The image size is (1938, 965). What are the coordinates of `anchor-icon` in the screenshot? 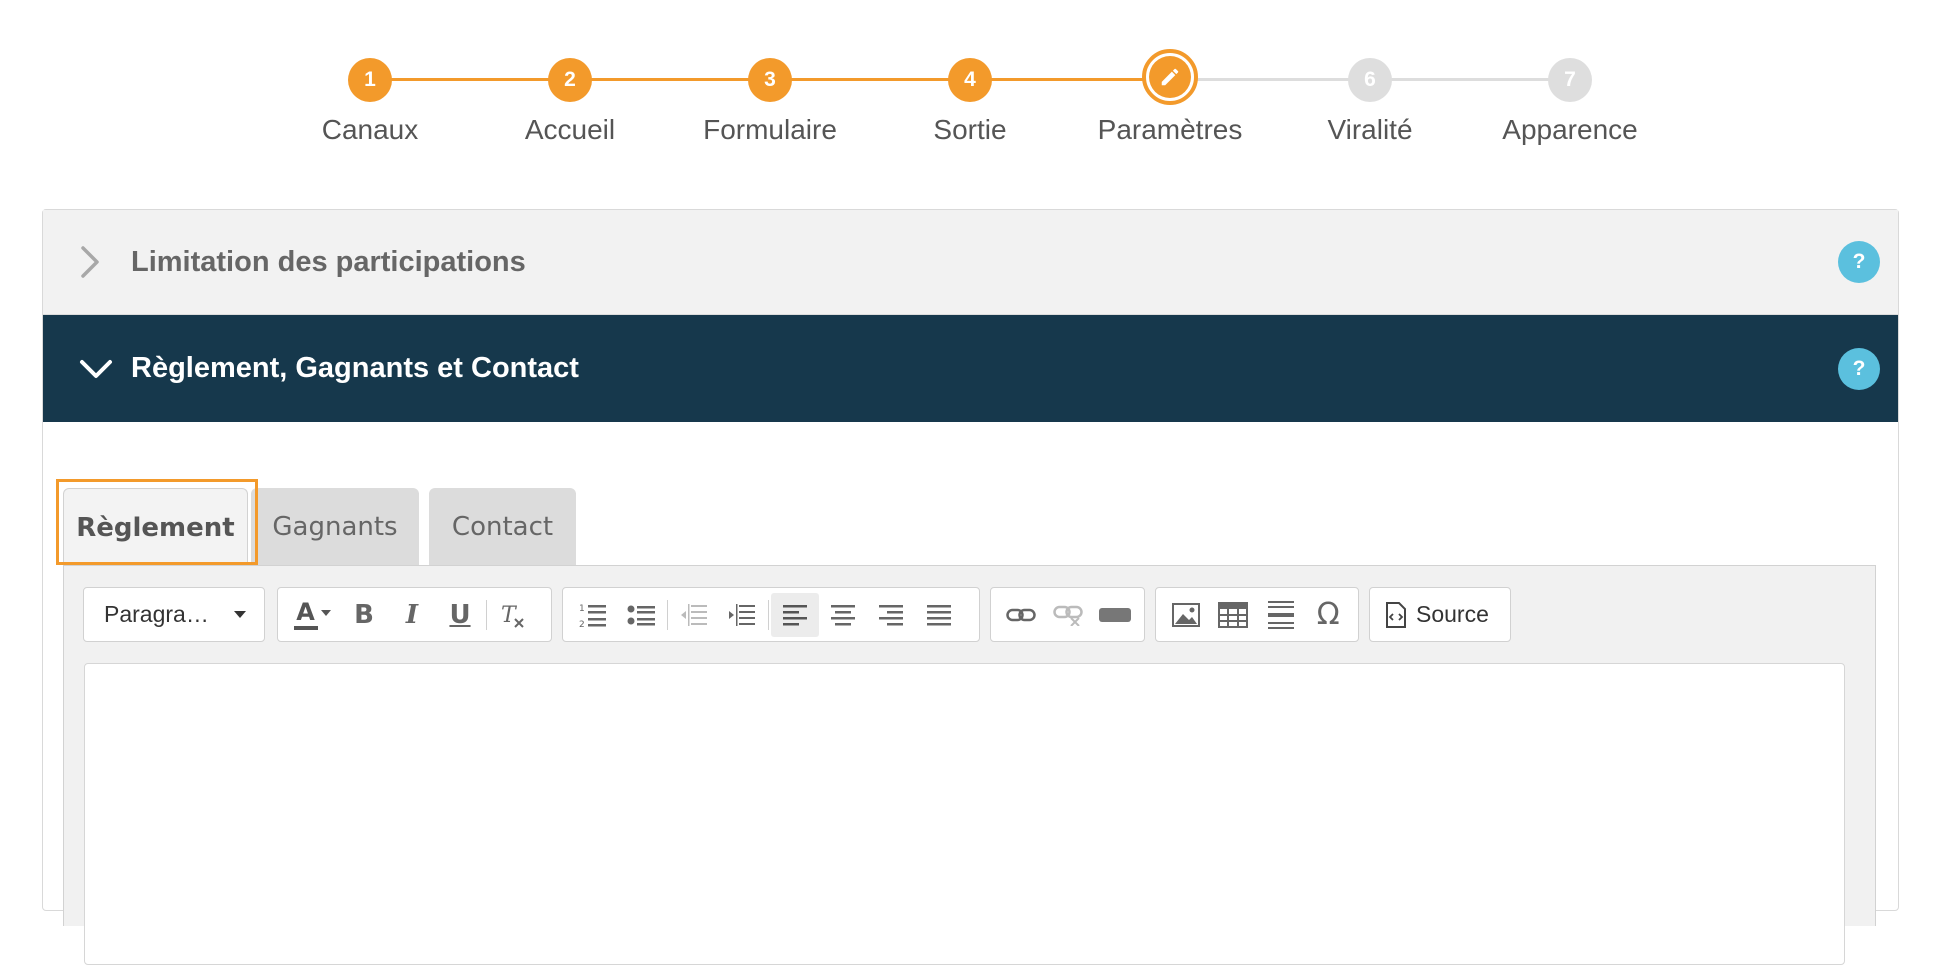 It's located at (1114, 615).